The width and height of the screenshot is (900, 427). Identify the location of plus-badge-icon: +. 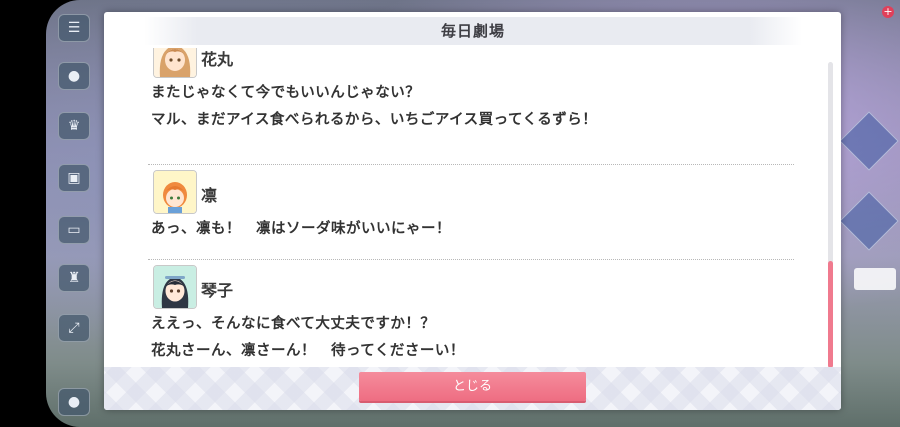
(888, 12).